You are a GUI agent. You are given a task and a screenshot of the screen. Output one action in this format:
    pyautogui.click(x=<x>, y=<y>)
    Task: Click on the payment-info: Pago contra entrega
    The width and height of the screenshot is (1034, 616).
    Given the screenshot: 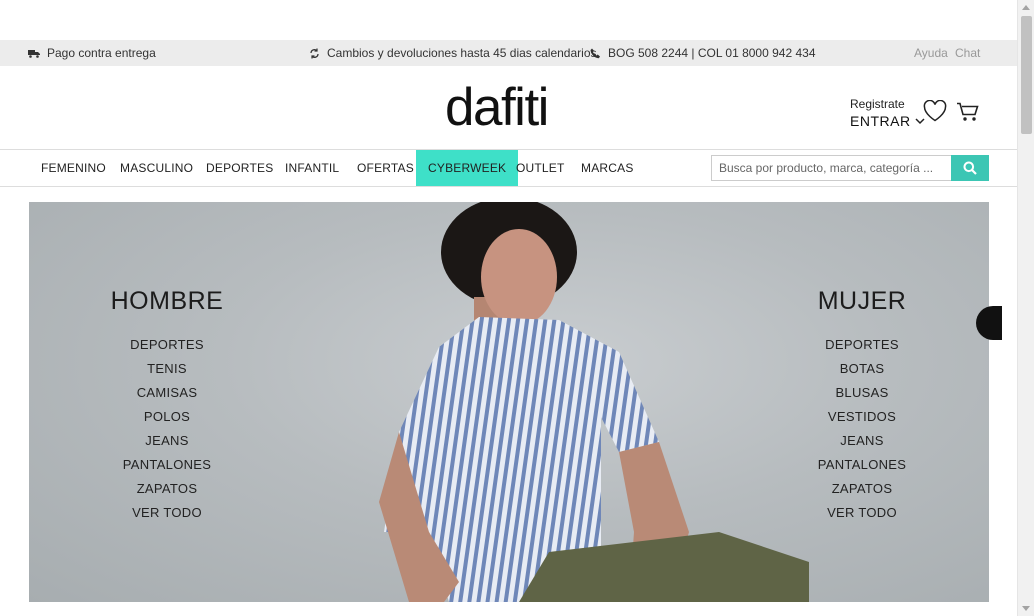 What is the action you would take?
    pyautogui.click(x=92, y=53)
    